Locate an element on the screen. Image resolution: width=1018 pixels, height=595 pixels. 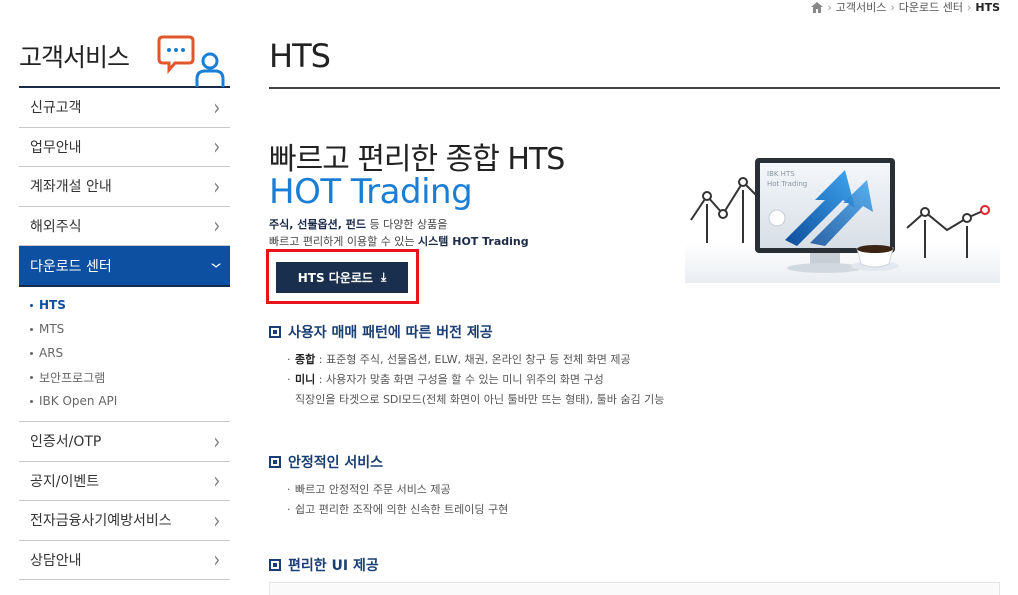
submenu-label: MTS is located at coordinates (52, 329).